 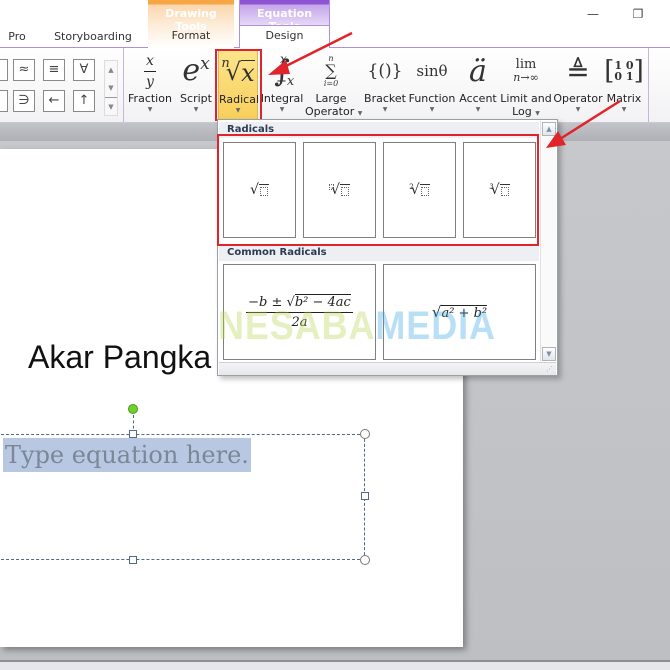 What do you see at coordinates (549, 354) in the screenshot?
I see `gallery-scroll-down: ▼` at bounding box center [549, 354].